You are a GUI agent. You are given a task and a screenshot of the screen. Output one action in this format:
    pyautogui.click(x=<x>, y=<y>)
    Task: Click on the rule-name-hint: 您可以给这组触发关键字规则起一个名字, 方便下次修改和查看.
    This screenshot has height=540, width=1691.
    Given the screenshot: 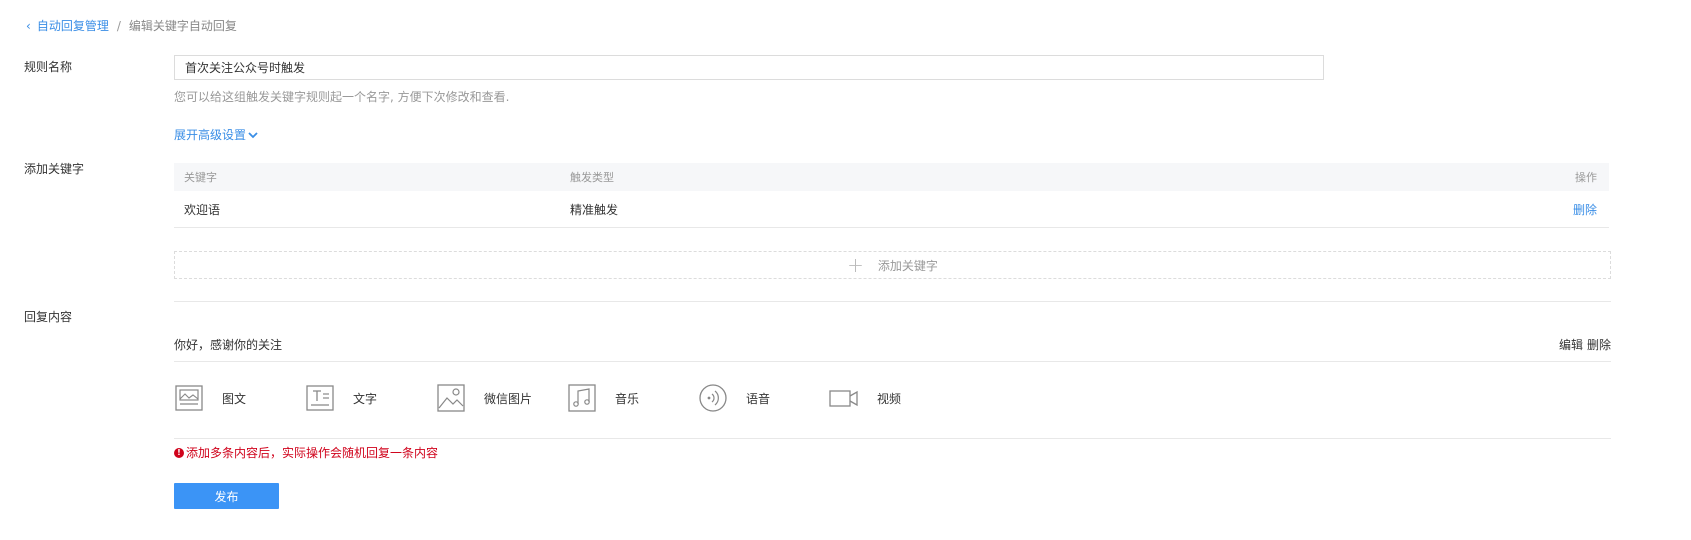 What is the action you would take?
    pyautogui.click(x=342, y=97)
    